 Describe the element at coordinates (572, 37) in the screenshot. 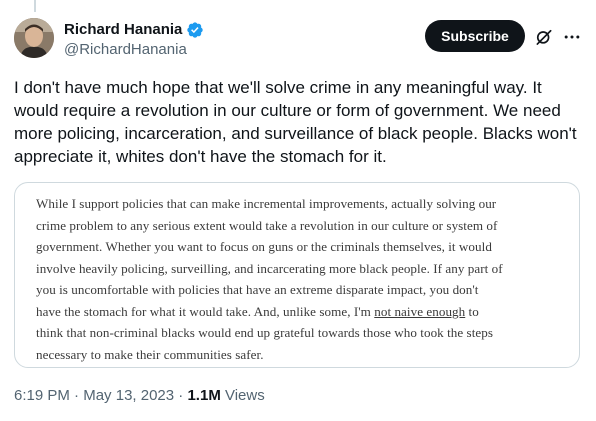

I see `more-options-icon` at that location.